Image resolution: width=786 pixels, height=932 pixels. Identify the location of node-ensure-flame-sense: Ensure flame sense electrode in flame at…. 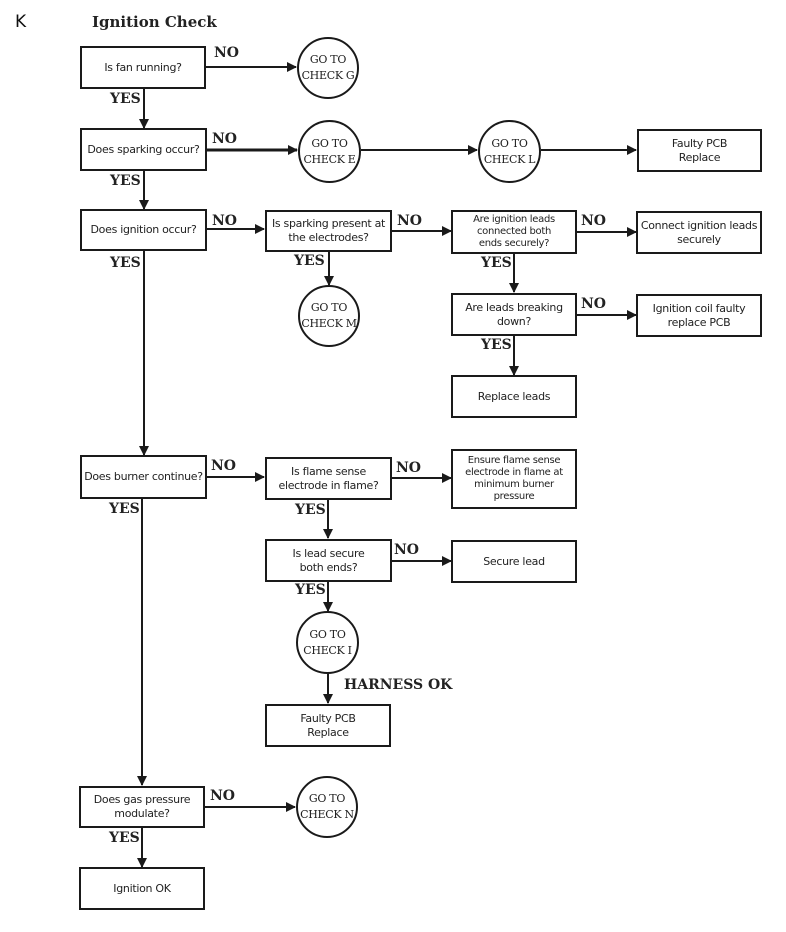
(514, 479).